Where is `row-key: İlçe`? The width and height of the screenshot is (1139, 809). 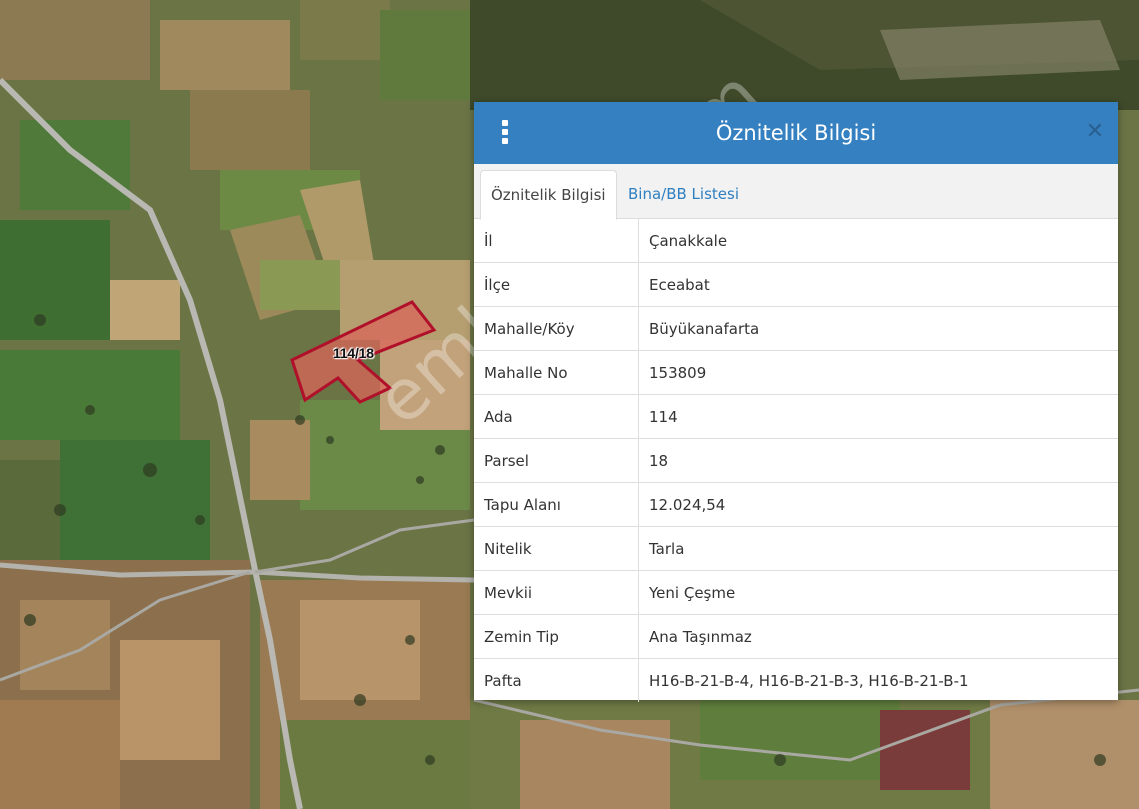 row-key: İlçe is located at coordinates (556, 284).